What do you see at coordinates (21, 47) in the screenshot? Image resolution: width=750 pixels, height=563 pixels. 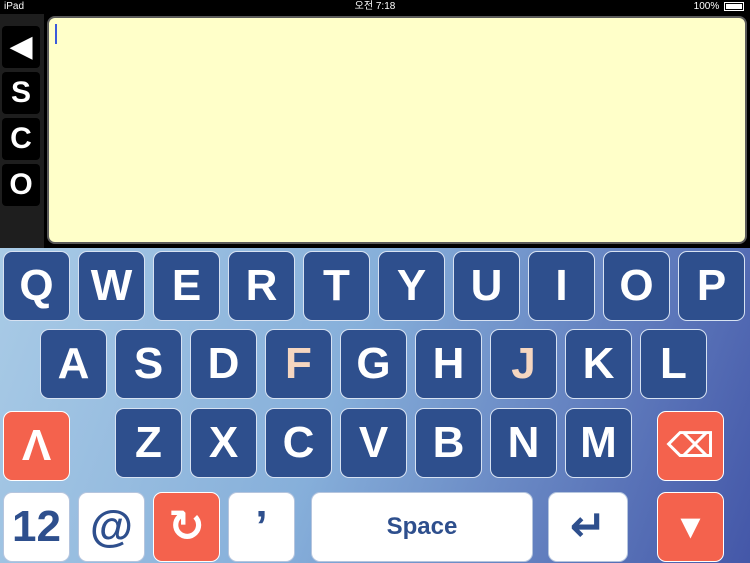 I see `back-button: ◀` at bounding box center [21, 47].